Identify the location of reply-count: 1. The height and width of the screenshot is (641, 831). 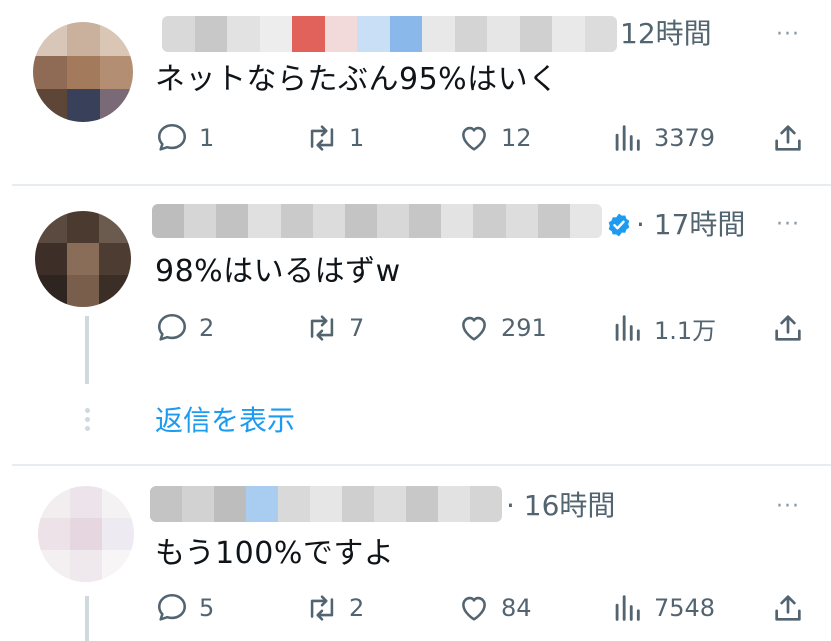
(207, 138).